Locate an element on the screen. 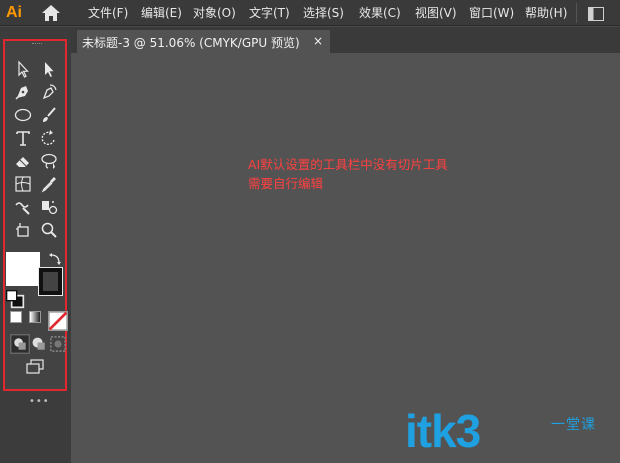 This screenshot has height=463, width=620. menu-divider is located at coordinates (576, 13).